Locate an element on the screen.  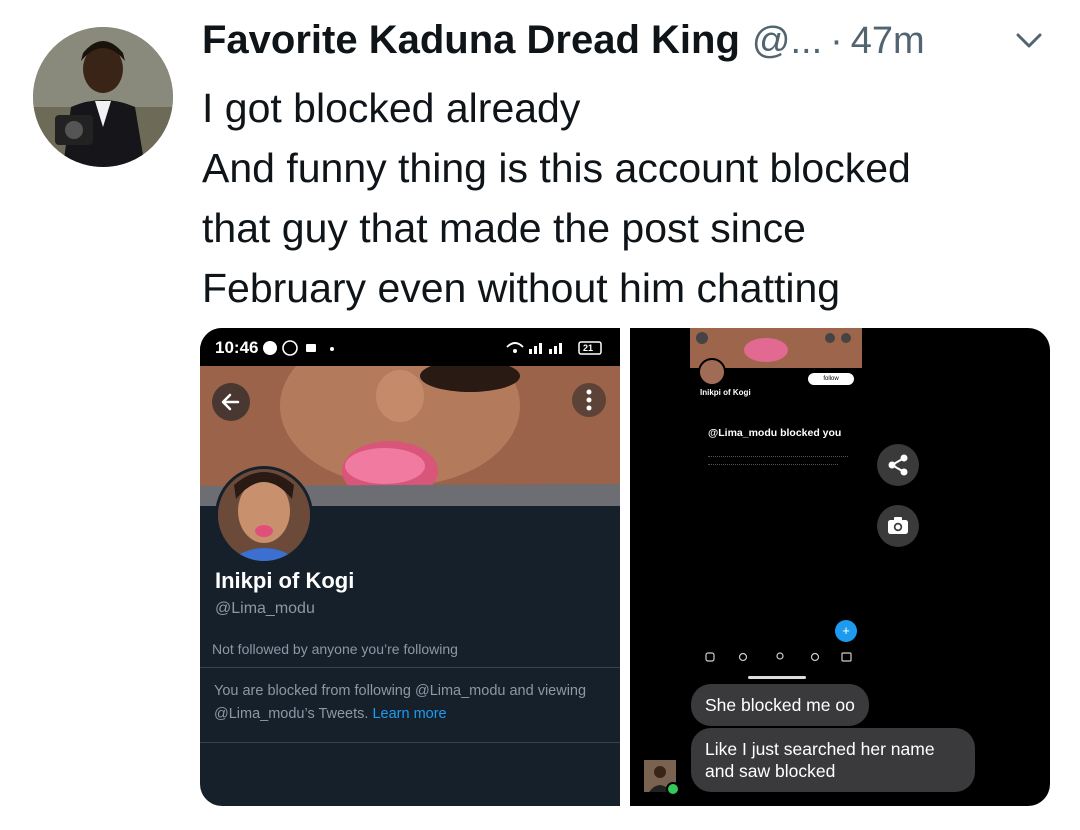
status-time: 10:46 is located at coordinates (237, 347).